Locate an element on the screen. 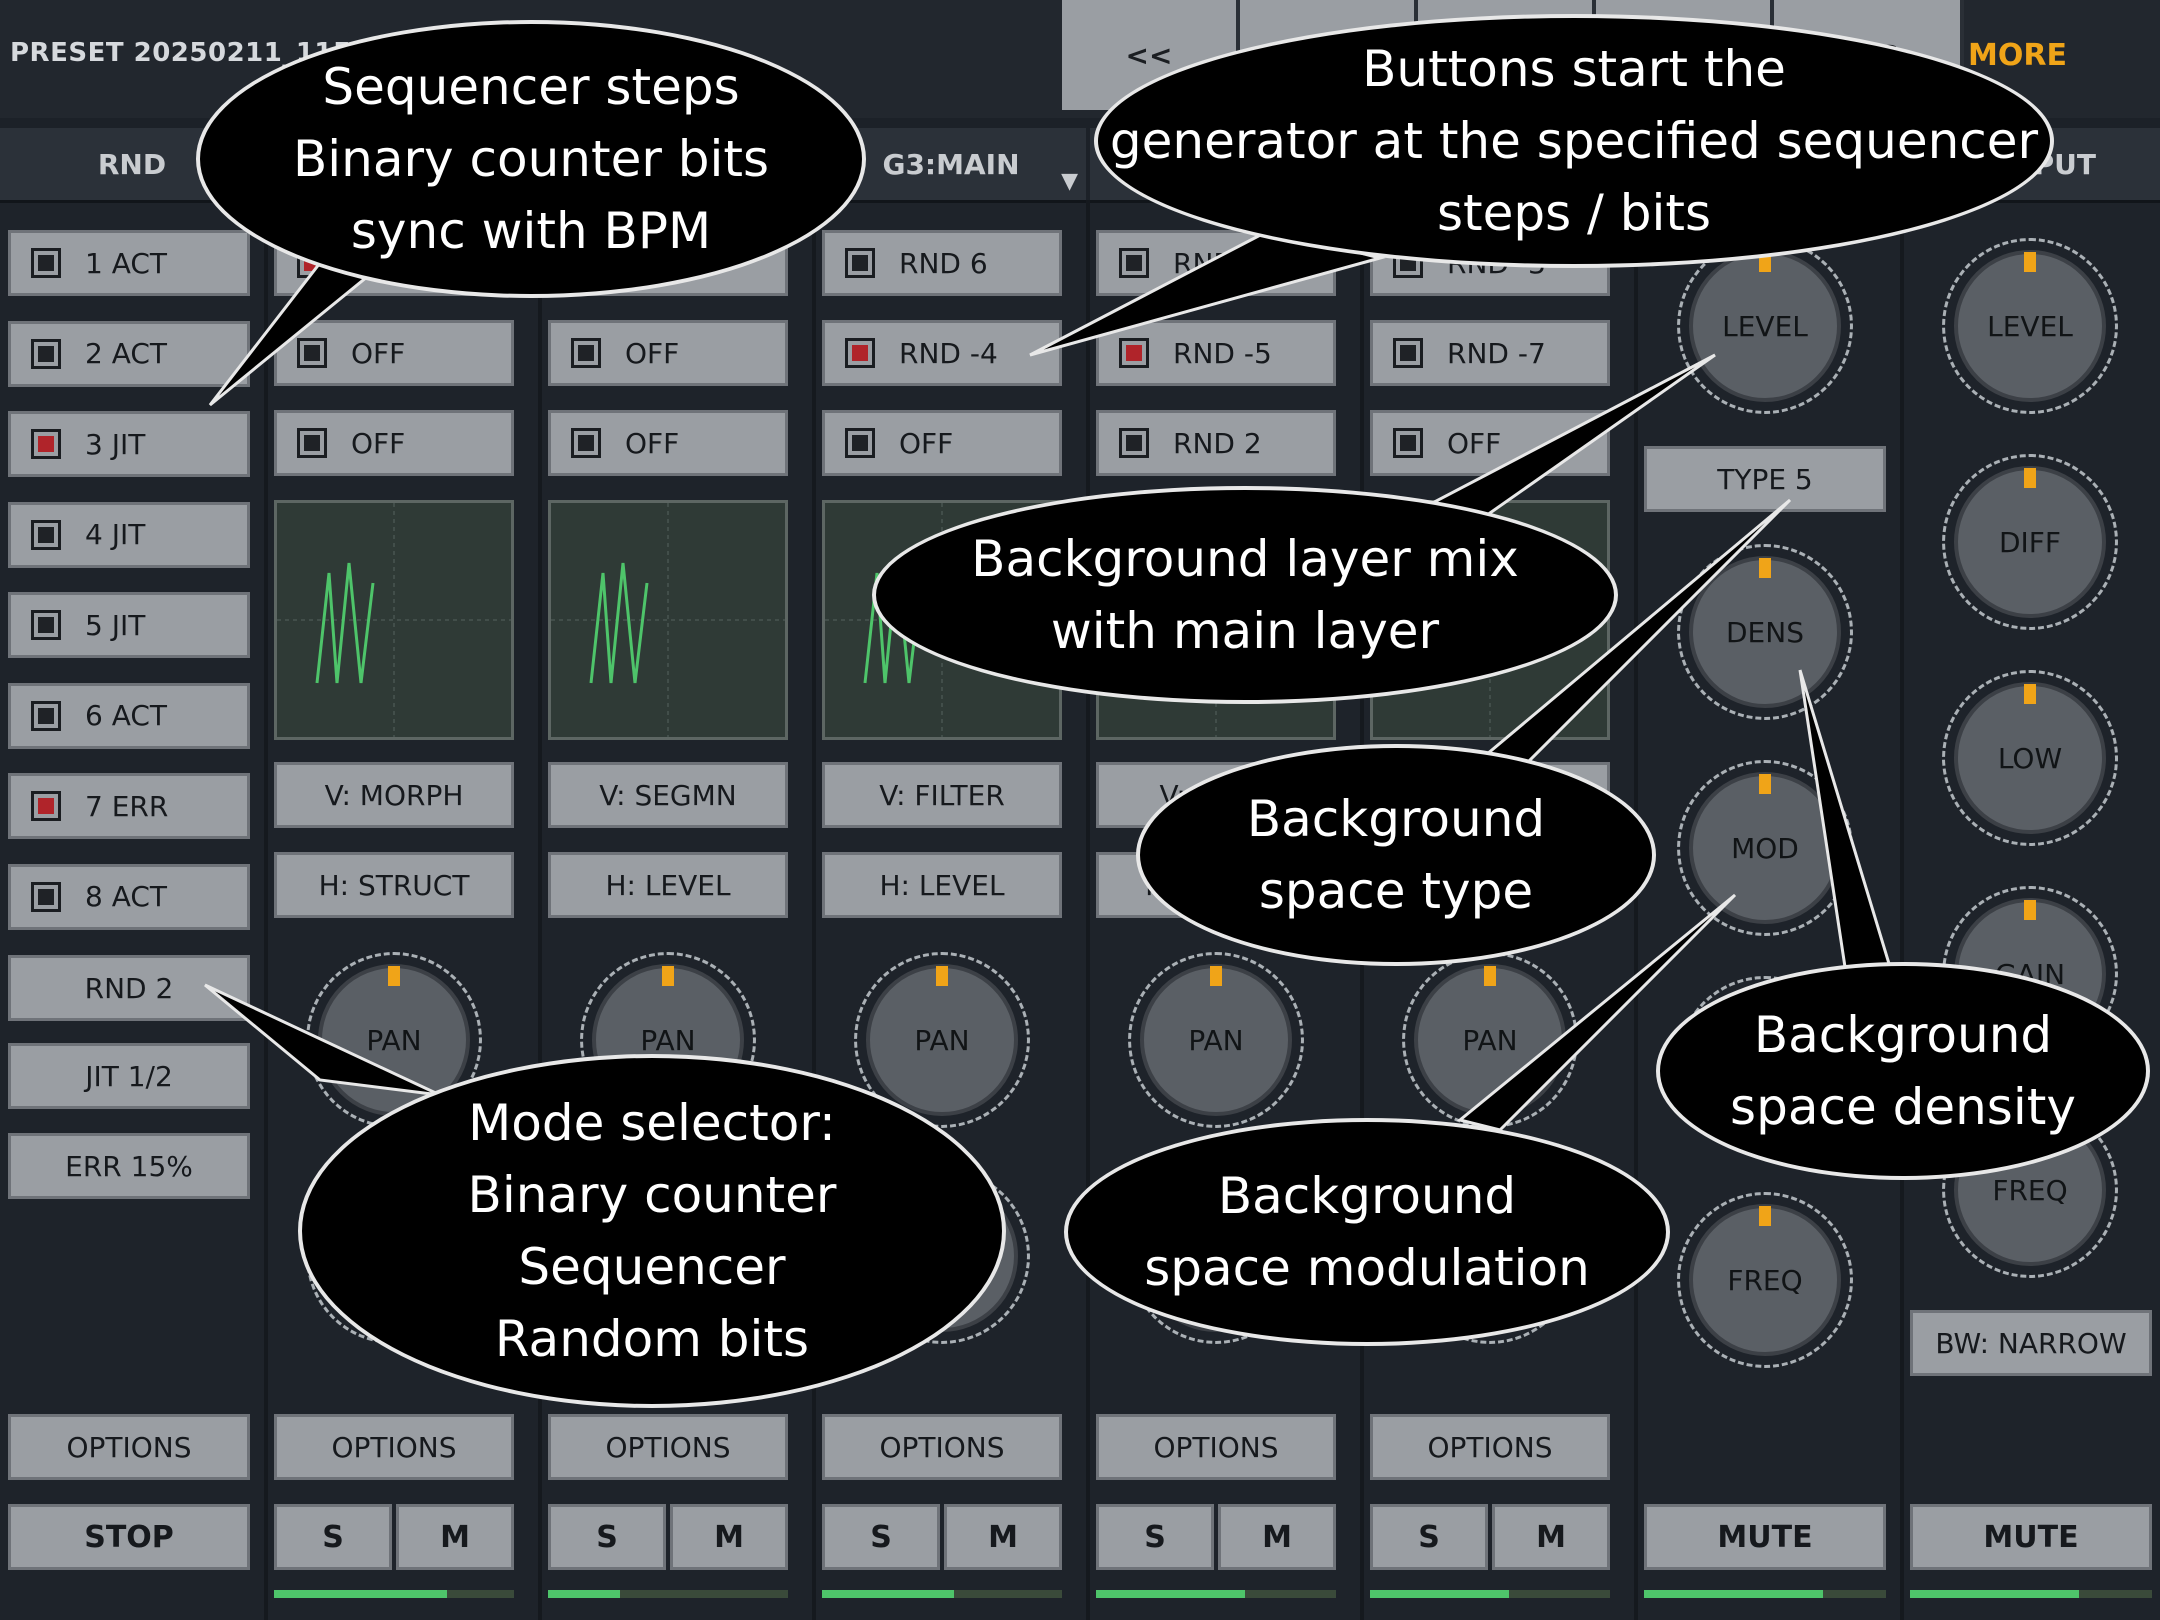 The image size is (2160, 1620). callout-line: sync with BPM is located at coordinates (531, 231).